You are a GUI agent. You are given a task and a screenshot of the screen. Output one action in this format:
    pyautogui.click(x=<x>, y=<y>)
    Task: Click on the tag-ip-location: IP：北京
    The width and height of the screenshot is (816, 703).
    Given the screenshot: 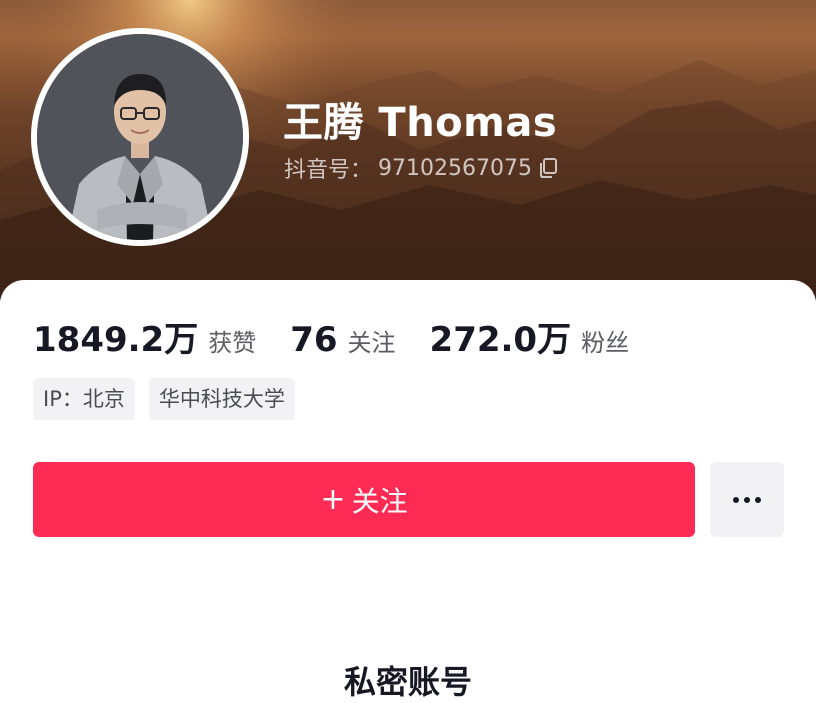 What is the action you would take?
    pyautogui.click(x=84, y=399)
    